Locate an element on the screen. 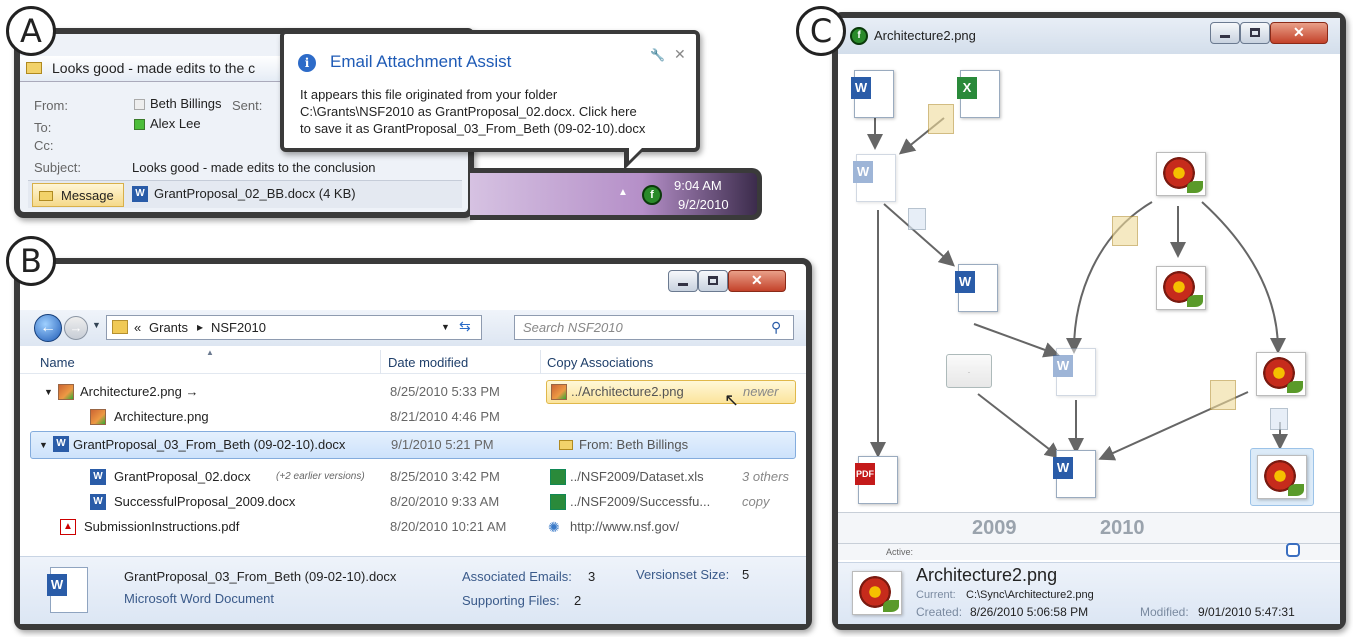 Image resolution: width=1353 pixels, height=637 pixels. to-label: To: is located at coordinates (43, 127).